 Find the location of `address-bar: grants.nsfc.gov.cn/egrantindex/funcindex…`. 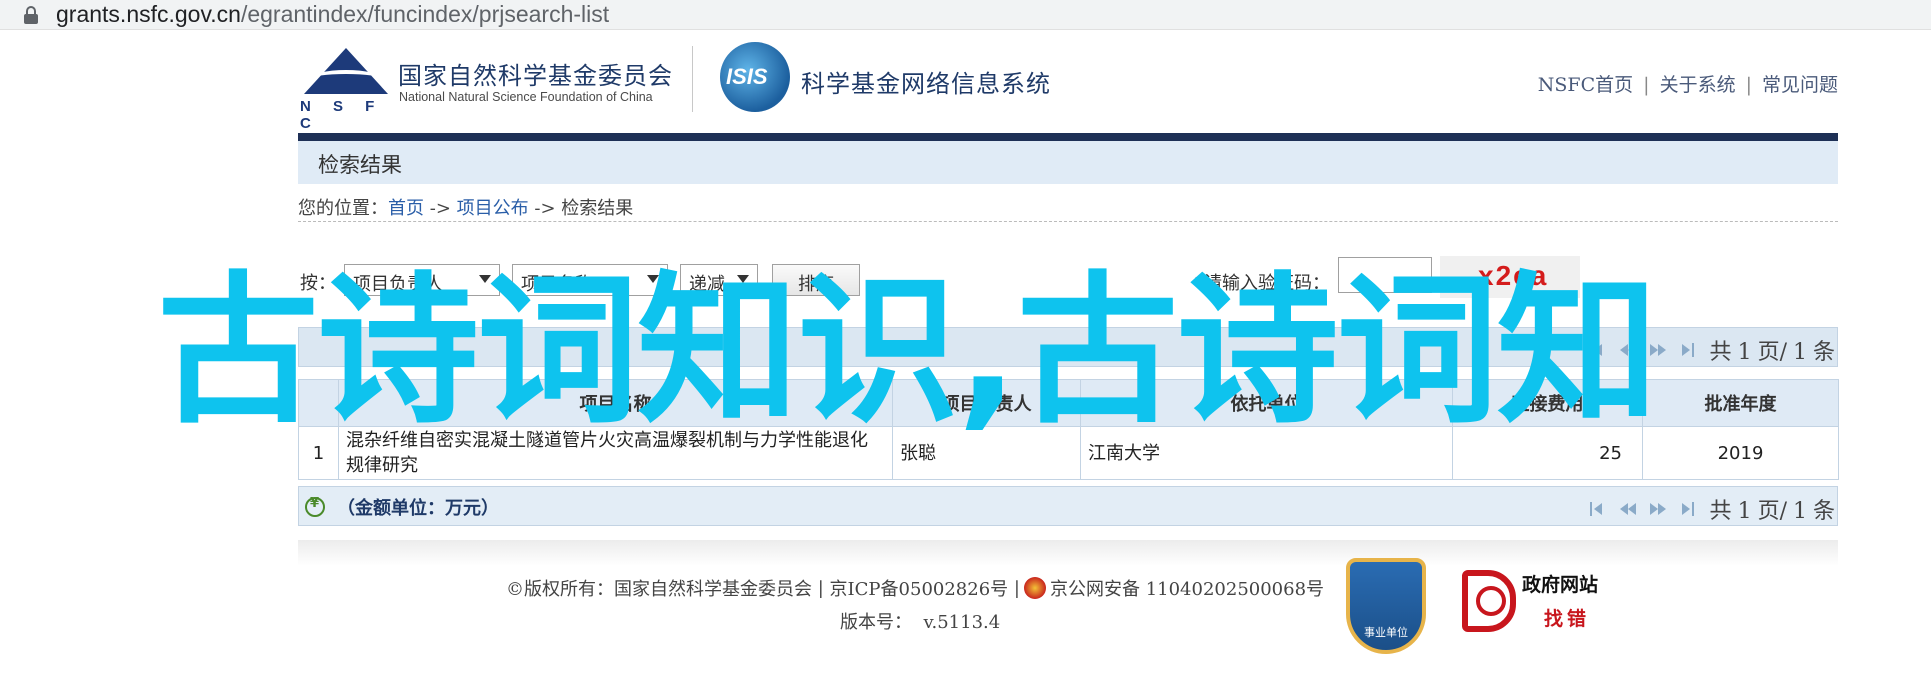

address-bar: grants.nsfc.gov.cn/egrantindex/funcindex… is located at coordinates (965, 15).